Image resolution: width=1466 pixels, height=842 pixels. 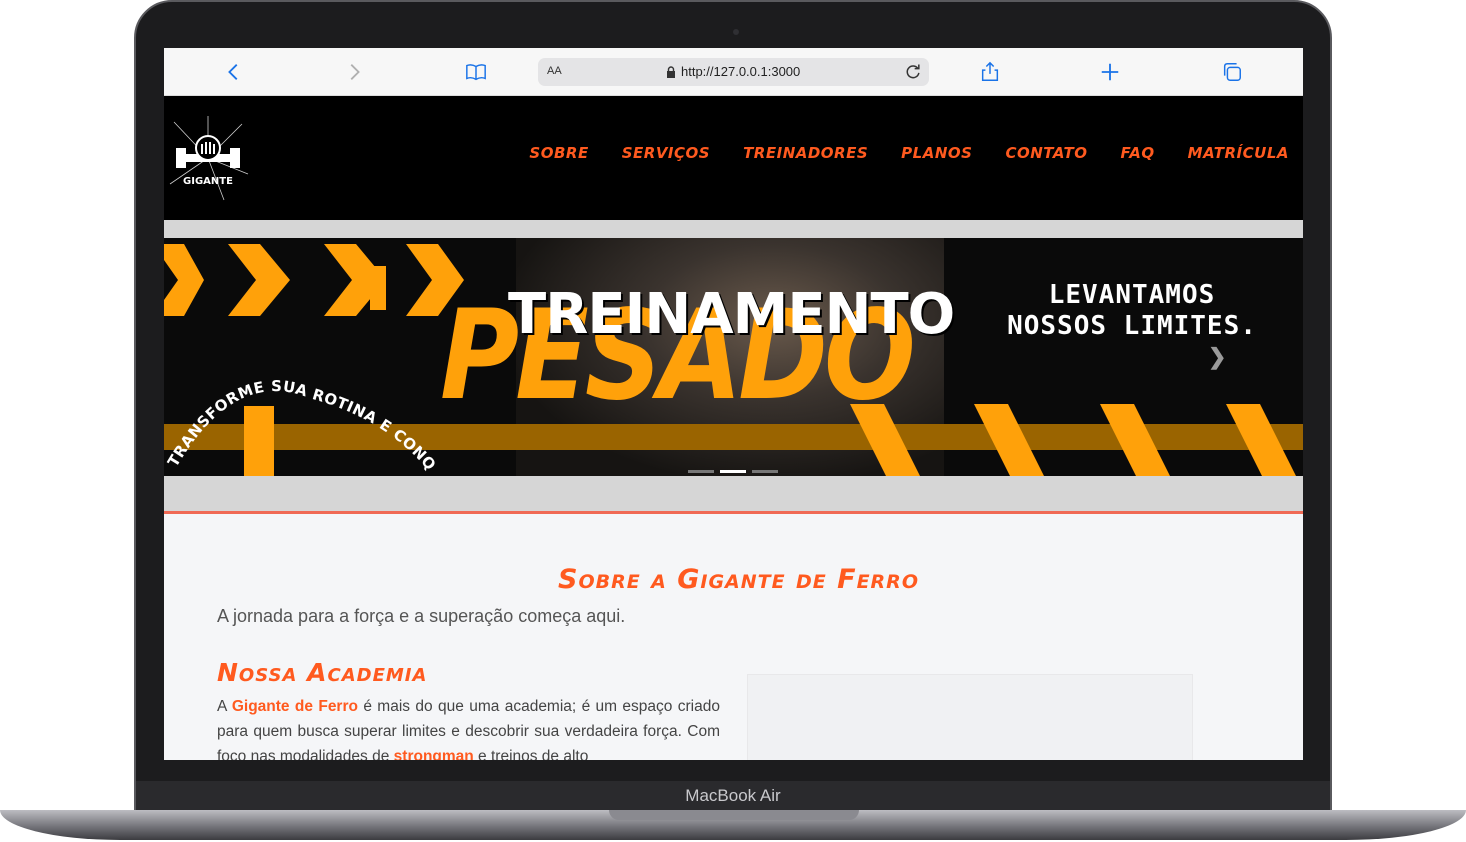 I want to click on forward-icon, so click(x=354, y=72).